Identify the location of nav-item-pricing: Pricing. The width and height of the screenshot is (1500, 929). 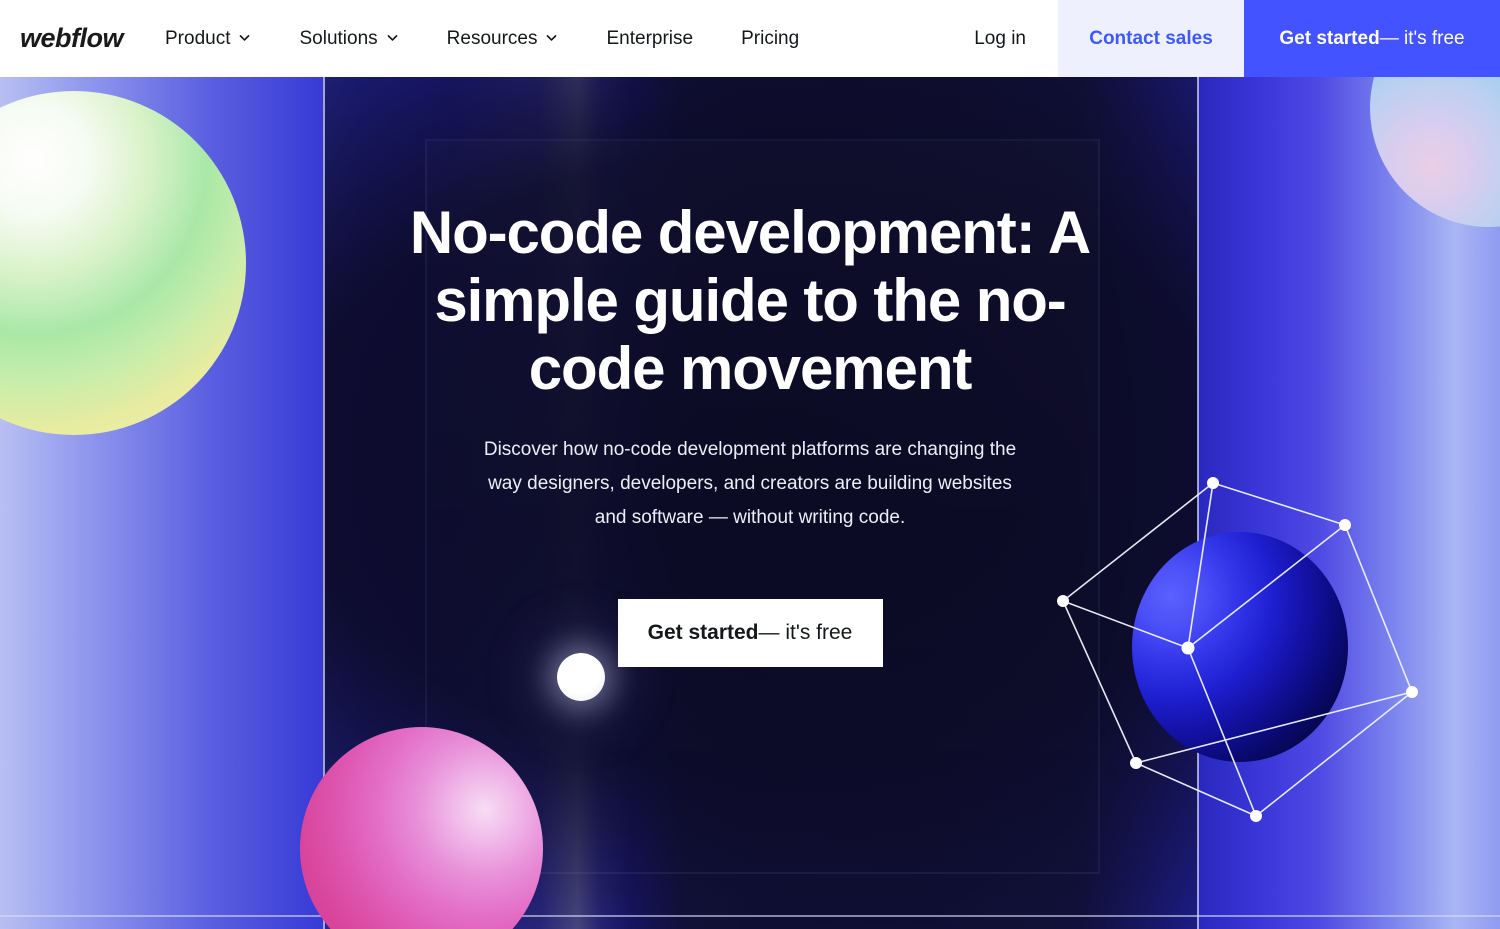
(770, 38).